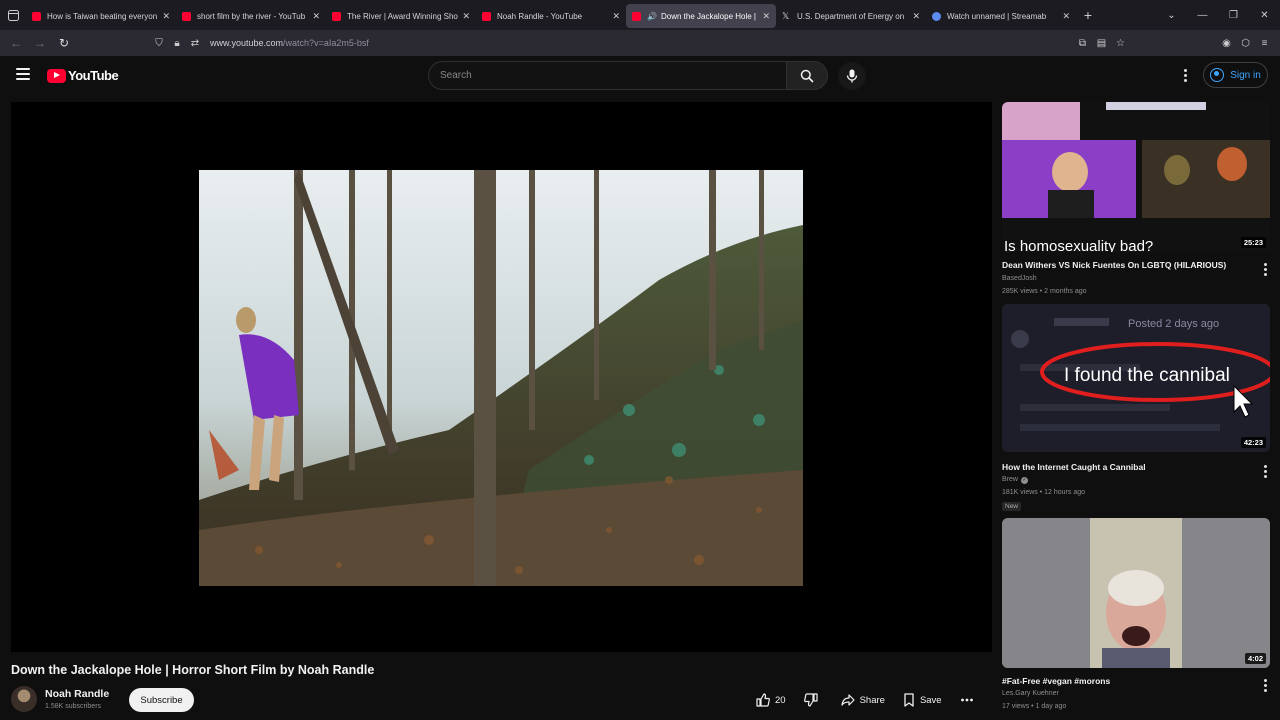 The height and width of the screenshot is (720, 1280). I want to click on search-input, so click(607, 75).